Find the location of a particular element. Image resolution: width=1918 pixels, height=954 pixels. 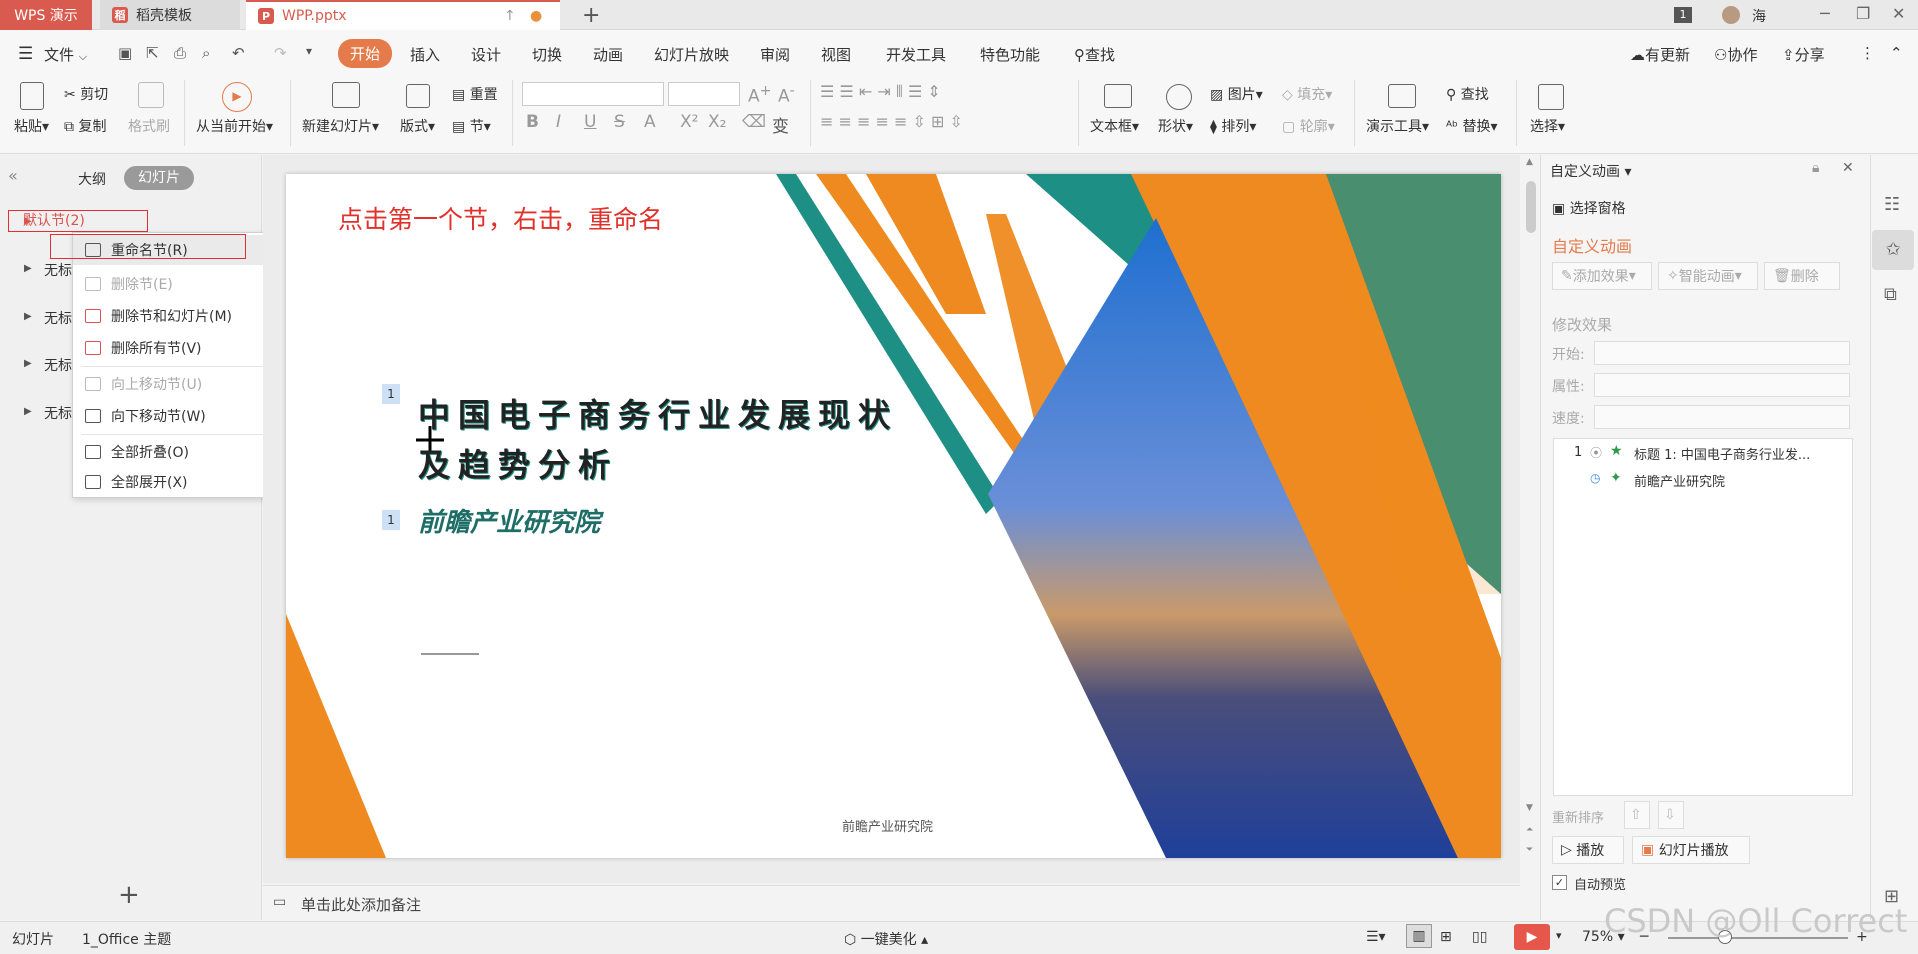

font-shrink-icon: A- is located at coordinates (786, 95).